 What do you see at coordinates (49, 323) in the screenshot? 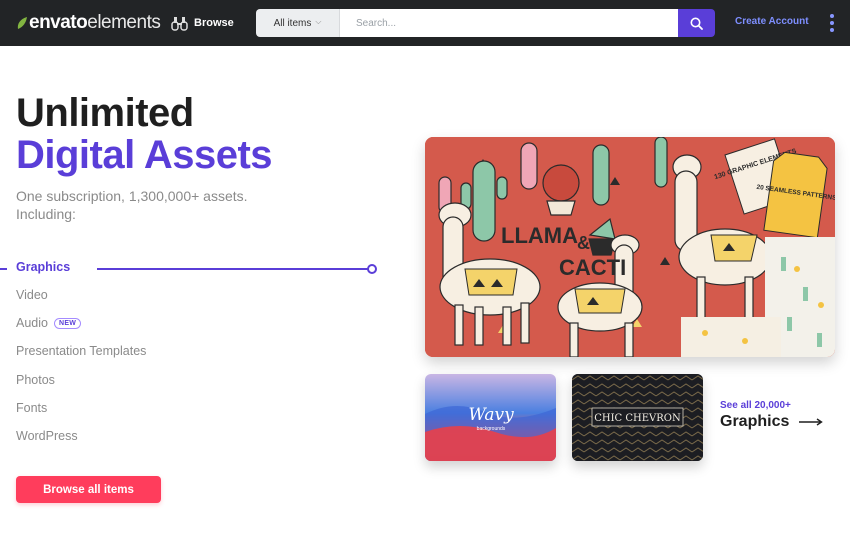
I see `category-audio: Audio NEW` at bounding box center [49, 323].